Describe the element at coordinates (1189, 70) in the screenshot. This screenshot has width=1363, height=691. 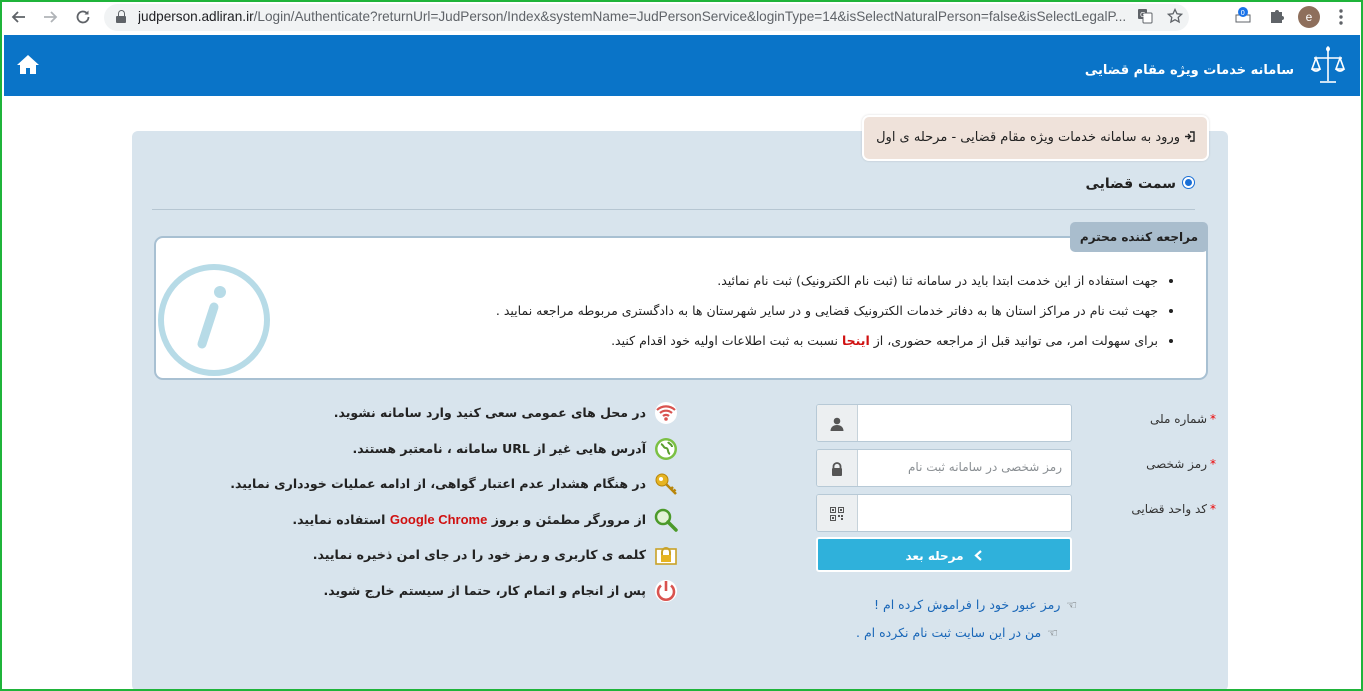
I see `site-title: سامانه خدمات ویژه مقام قضایی` at that location.